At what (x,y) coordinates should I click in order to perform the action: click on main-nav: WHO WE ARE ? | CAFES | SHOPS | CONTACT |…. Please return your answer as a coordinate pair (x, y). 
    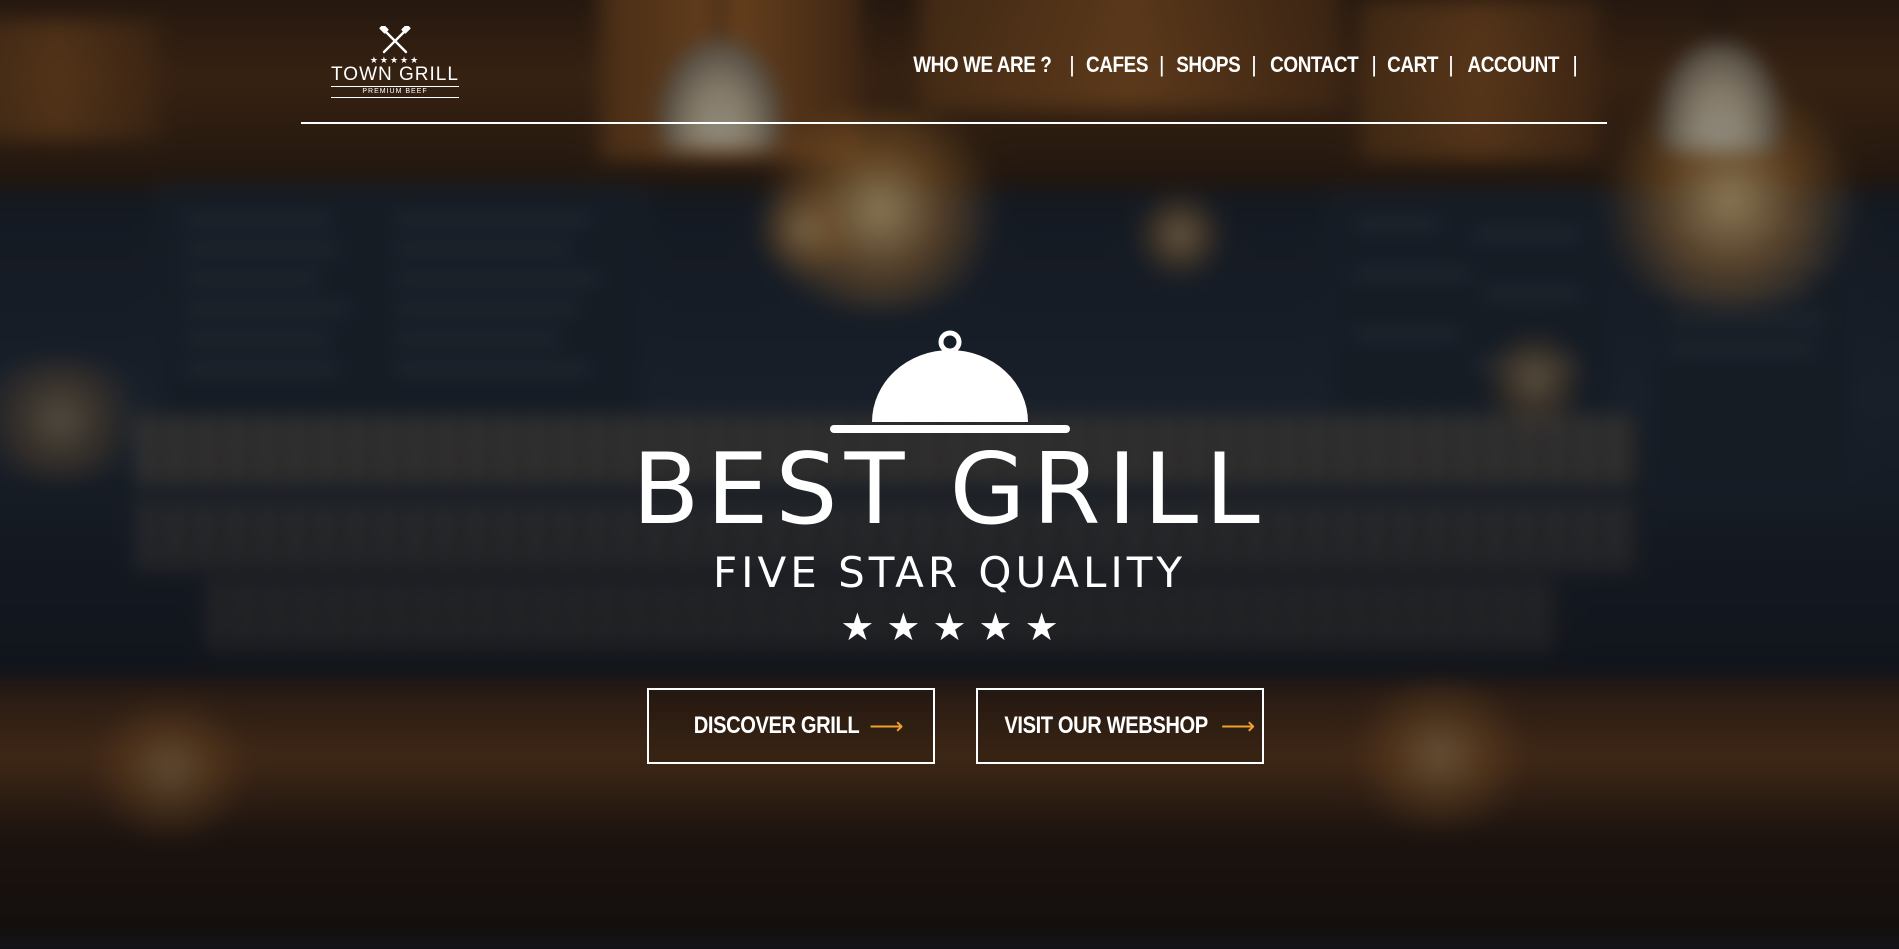
    Looking at the image, I should click on (1243, 65).